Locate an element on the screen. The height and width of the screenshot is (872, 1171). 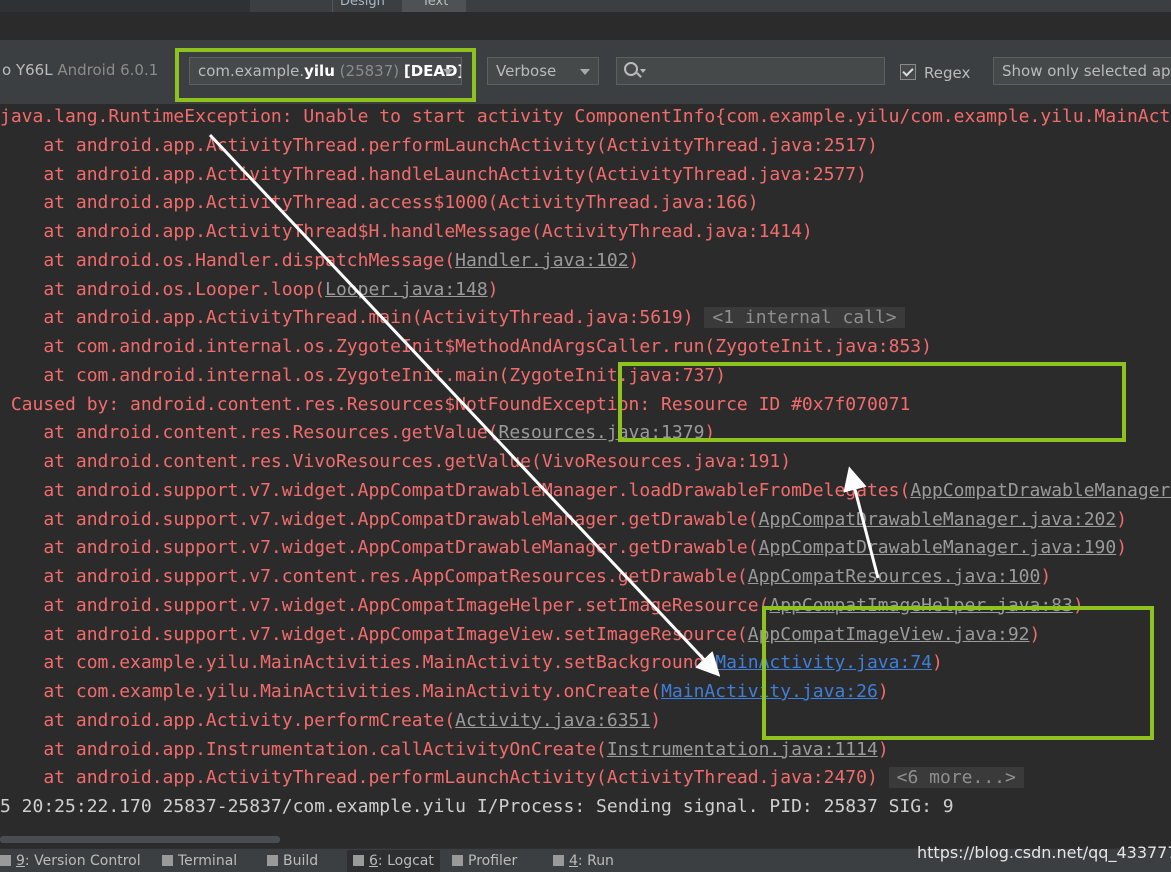
tool-tab-logcat: 6: Logcat is located at coordinates (393, 861).